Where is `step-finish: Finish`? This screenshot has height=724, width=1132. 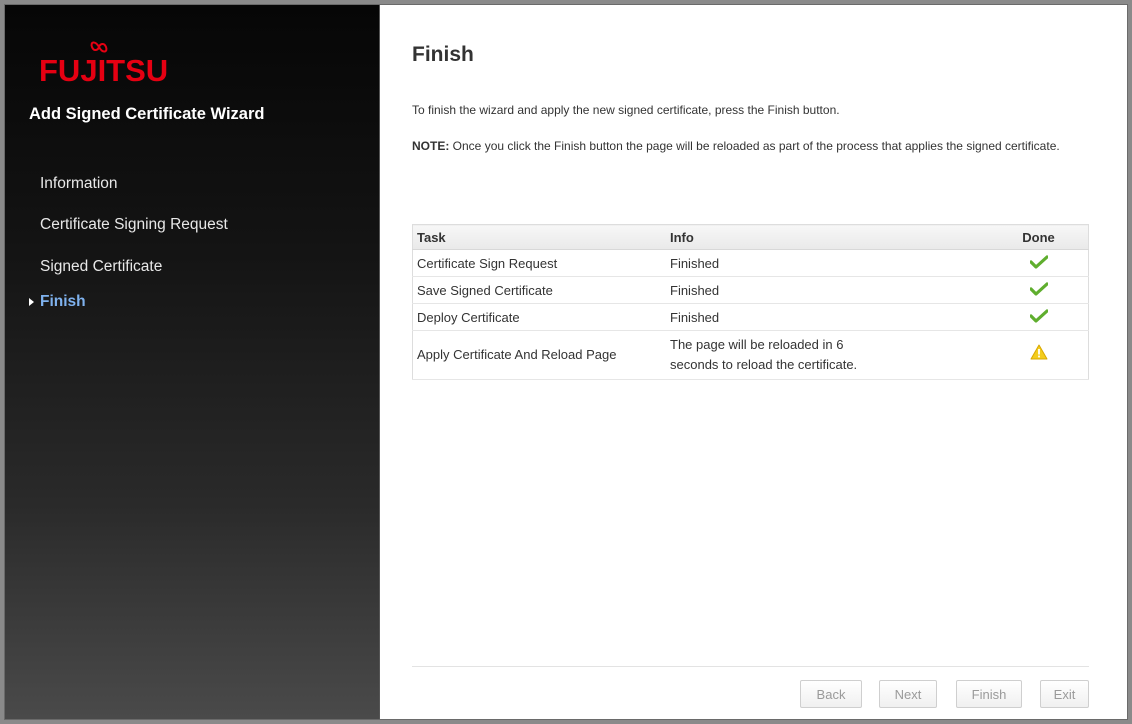 step-finish: Finish is located at coordinates (57, 302).